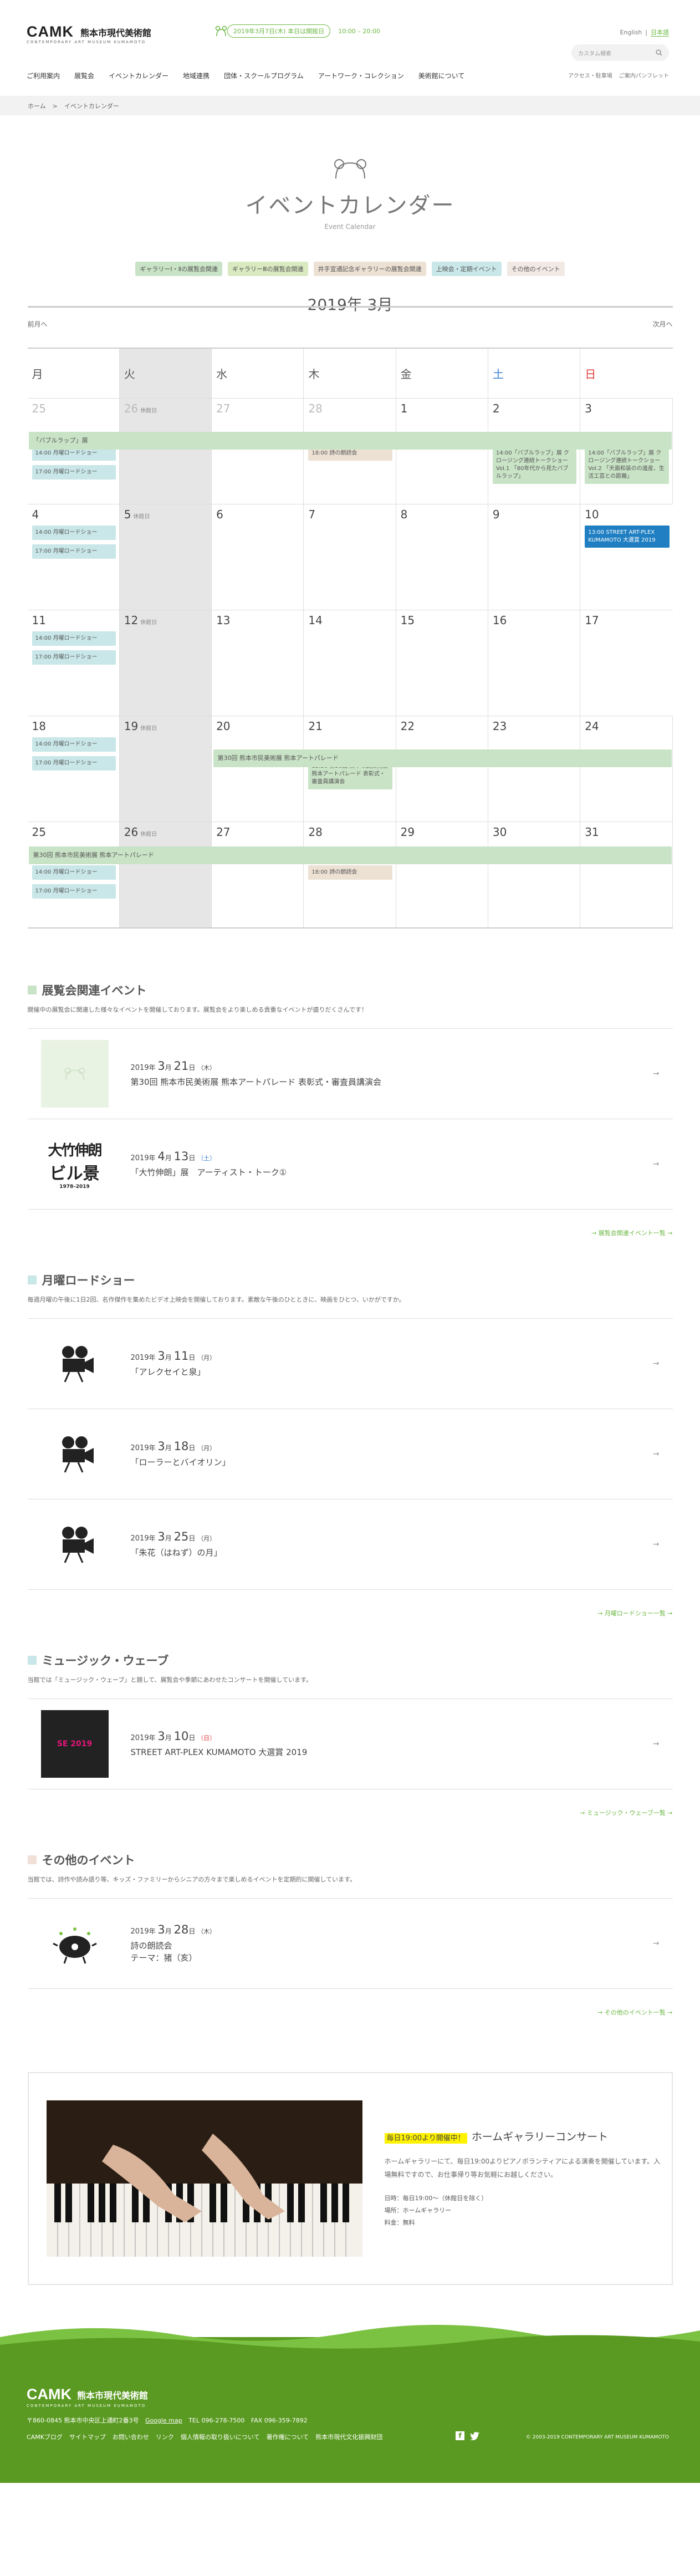 The width and height of the screenshot is (700, 2576). What do you see at coordinates (43, 75) in the screenshot?
I see `nav-guide: ご利用案内` at bounding box center [43, 75].